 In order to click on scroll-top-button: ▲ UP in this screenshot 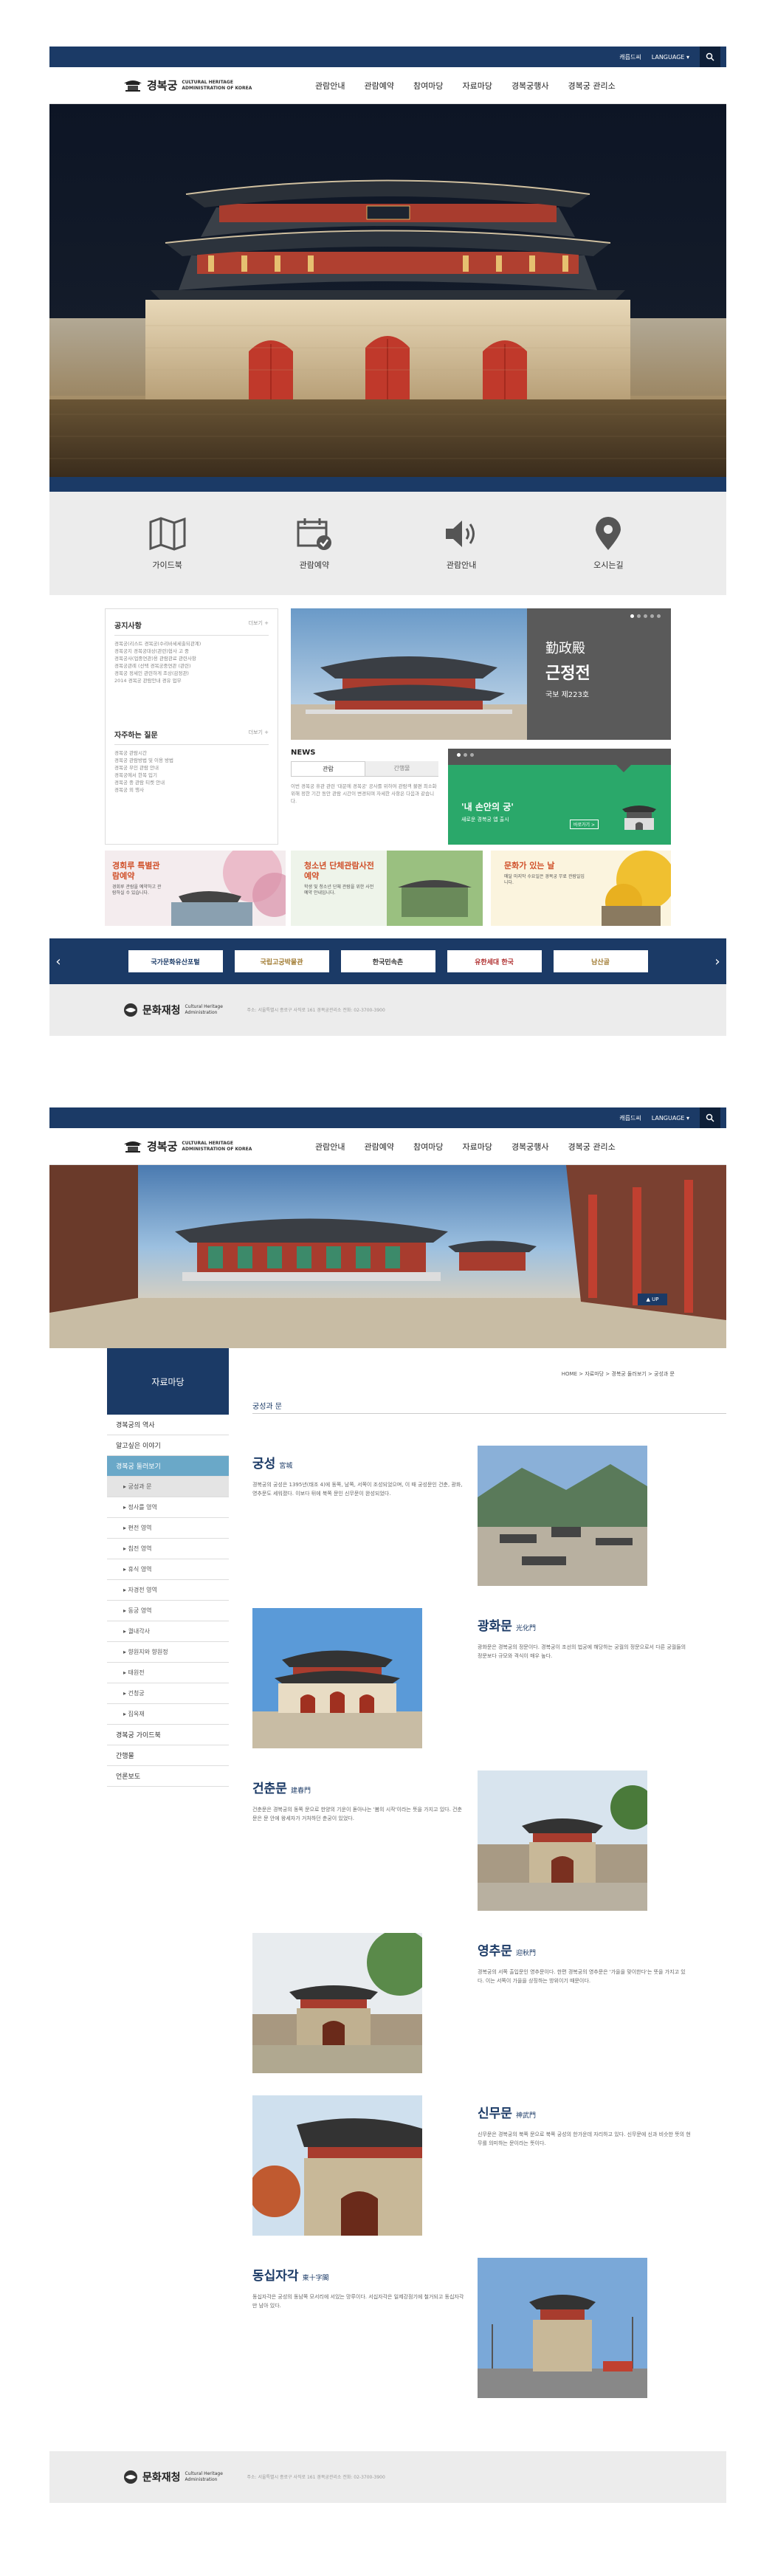, I will do `click(652, 1299)`.